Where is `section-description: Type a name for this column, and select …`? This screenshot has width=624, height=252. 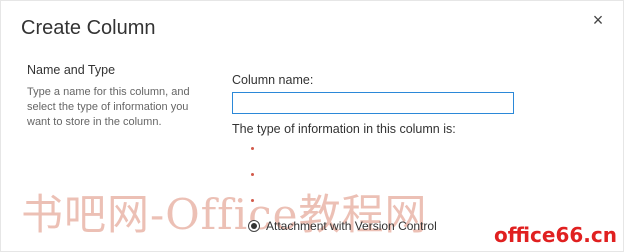
section-description: Type a name for this column, and select … is located at coordinates (108, 107).